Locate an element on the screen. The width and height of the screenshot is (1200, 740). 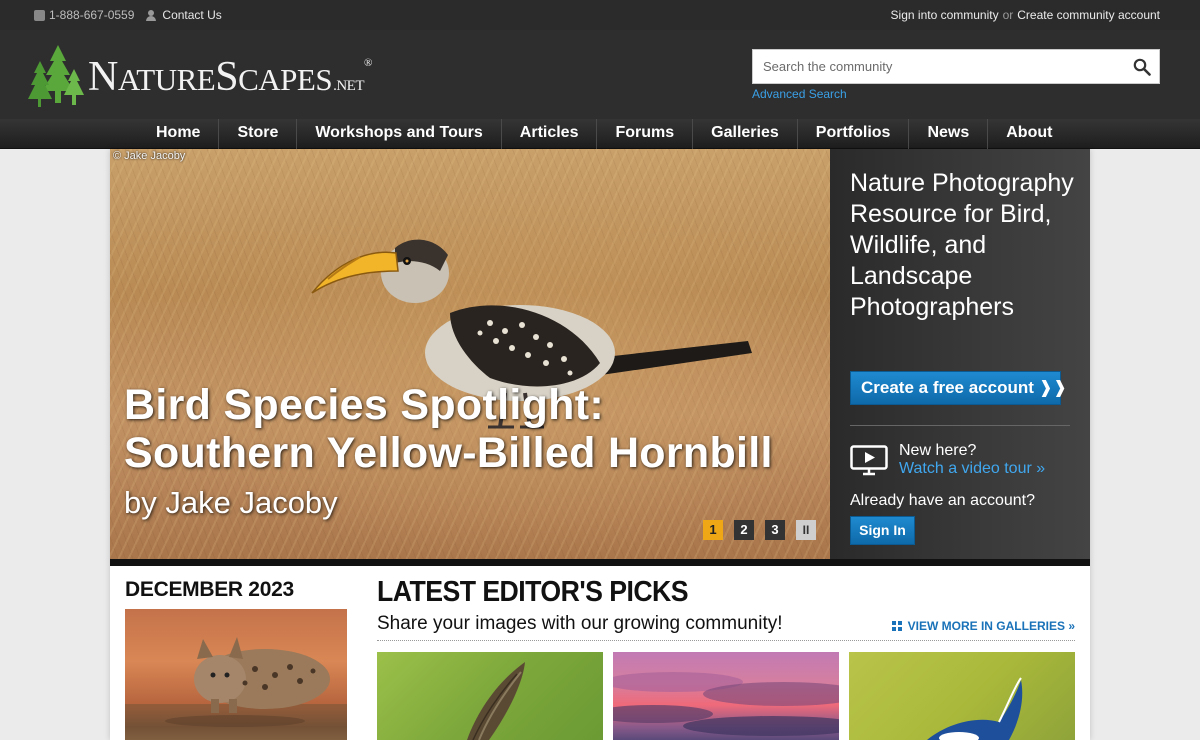
sunset-clouds-image is located at coordinates (726, 704).